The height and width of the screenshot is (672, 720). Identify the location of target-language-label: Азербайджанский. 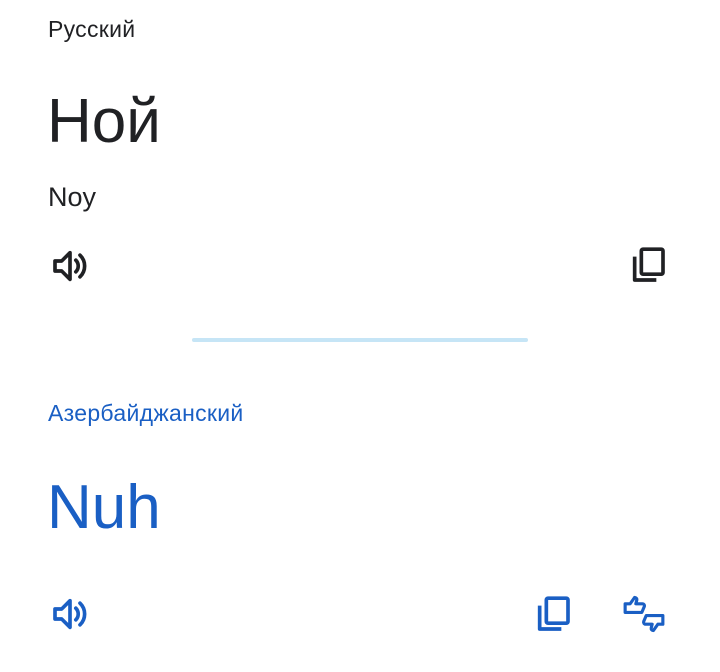
(146, 413).